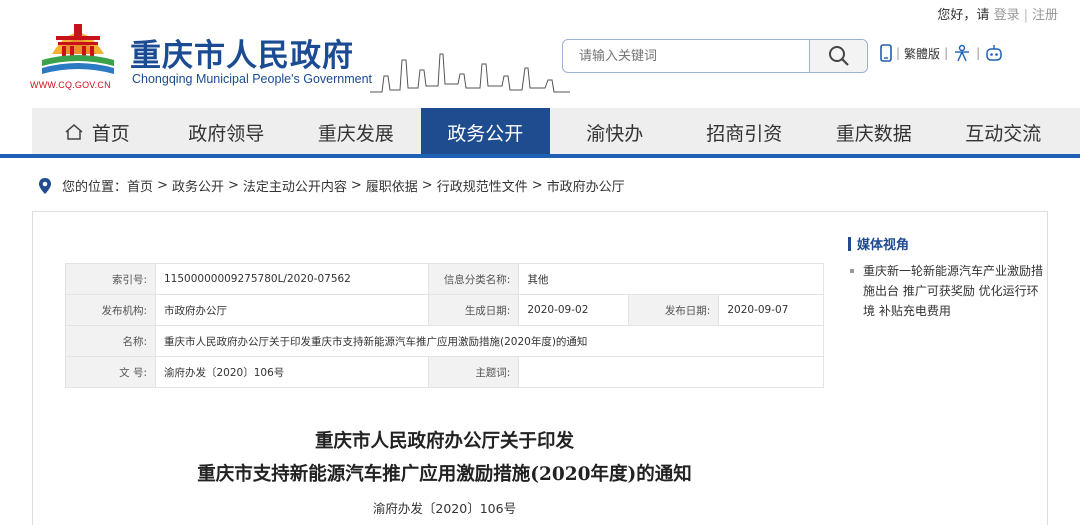 This screenshot has width=1080, height=525. Describe the element at coordinates (110, 341) in the screenshot. I see `meta-label: 名称:` at that location.